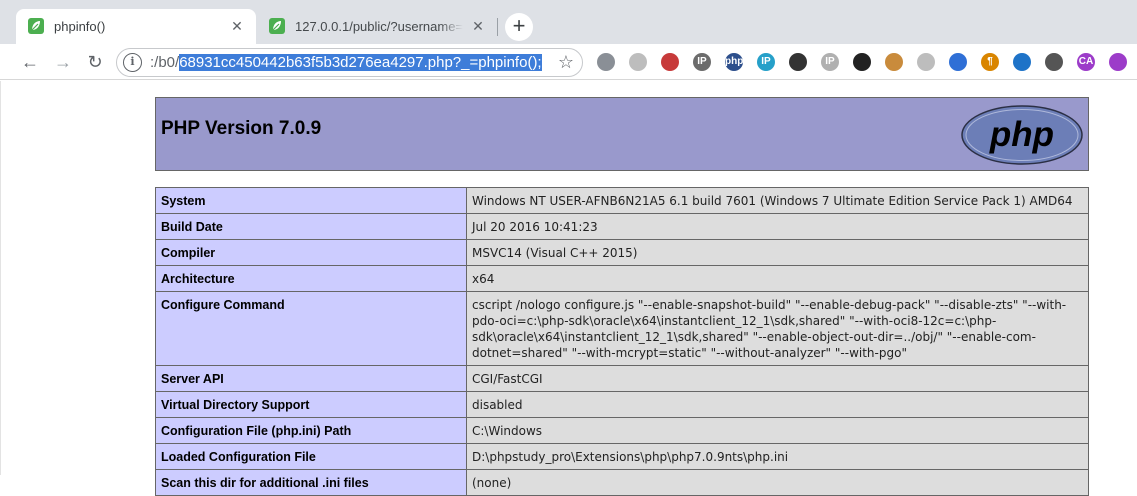  I want to click on php-version-title: PHP Version 7.0.9, so click(241, 128).